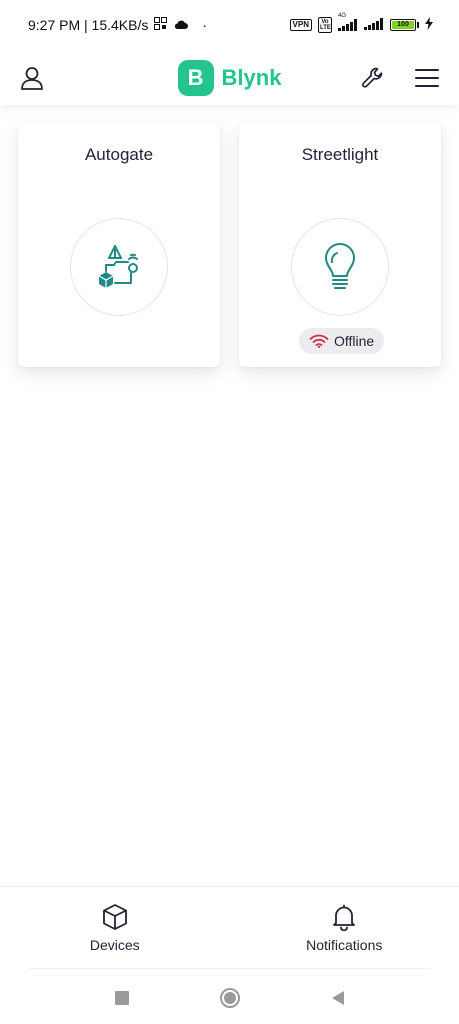 The image size is (459, 1024). I want to click on triangle-back-icon, so click(337, 998).